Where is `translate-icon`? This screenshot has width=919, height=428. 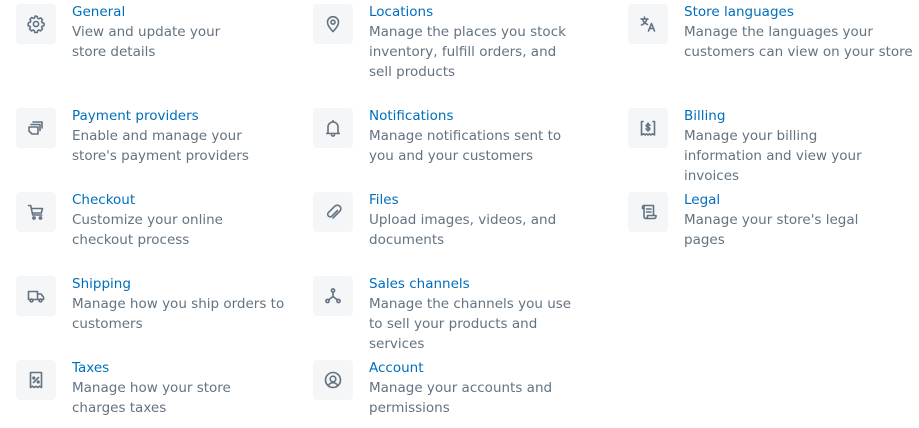
translate-icon is located at coordinates (648, 24).